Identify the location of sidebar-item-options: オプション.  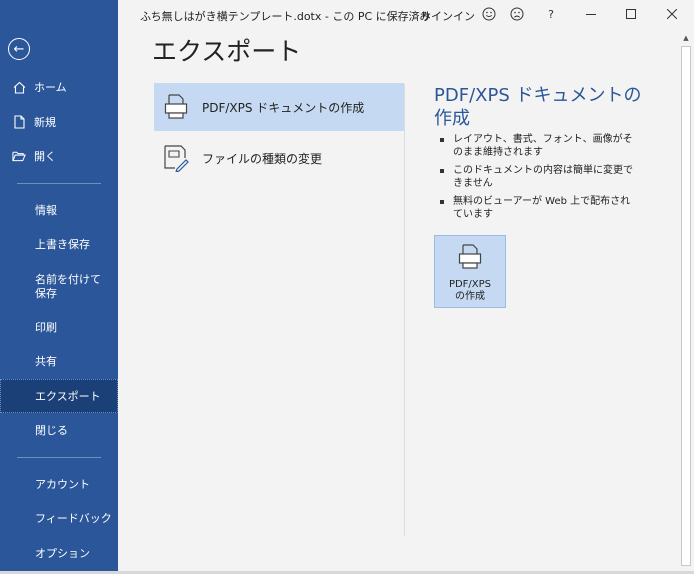
(59, 553).